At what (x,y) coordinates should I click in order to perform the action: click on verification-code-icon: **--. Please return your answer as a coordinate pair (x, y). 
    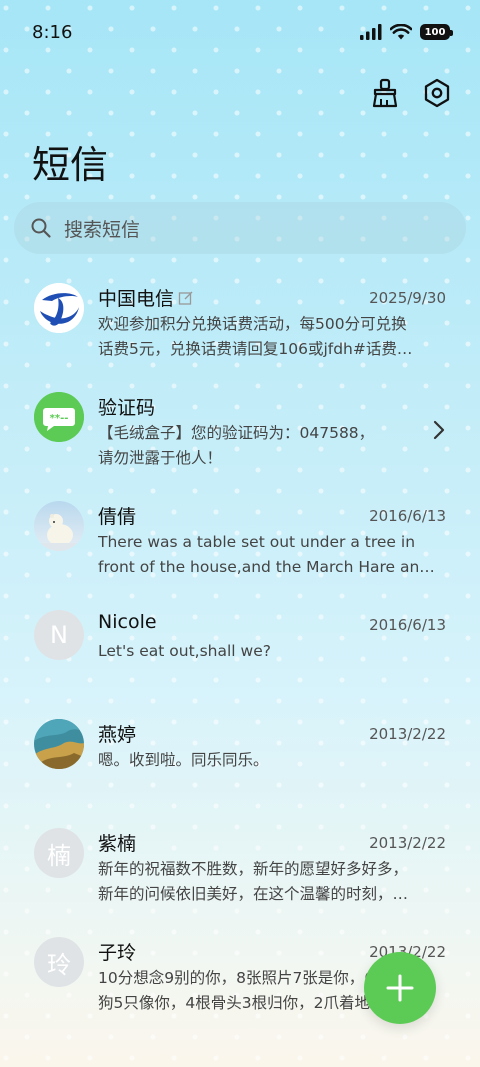
    Looking at the image, I should click on (59, 417).